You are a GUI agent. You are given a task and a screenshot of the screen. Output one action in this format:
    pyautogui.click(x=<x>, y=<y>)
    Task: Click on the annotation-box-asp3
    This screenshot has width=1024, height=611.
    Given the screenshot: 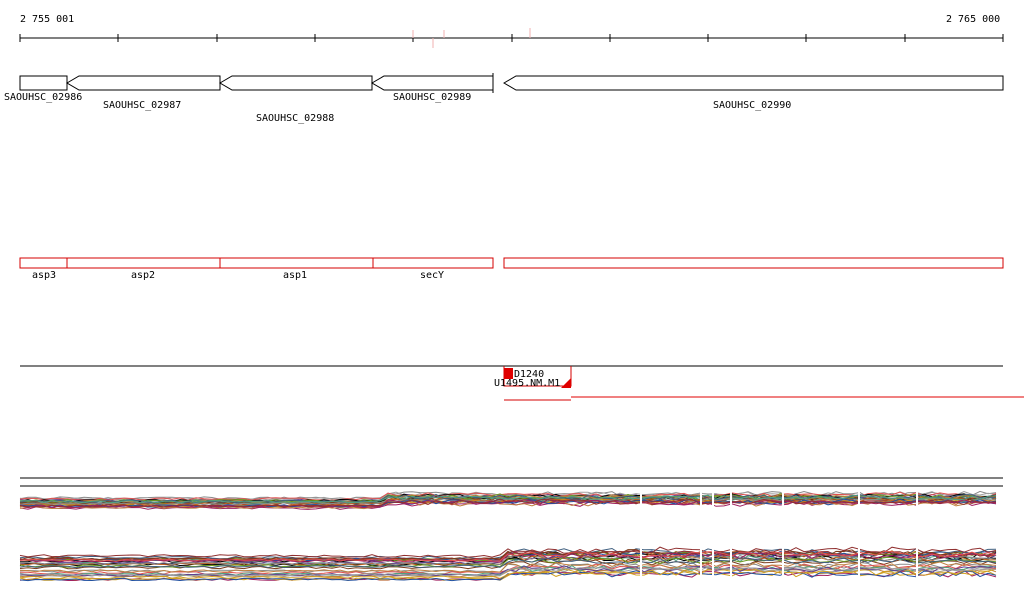 What is the action you would take?
    pyautogui.click(x=43, y=263)
    